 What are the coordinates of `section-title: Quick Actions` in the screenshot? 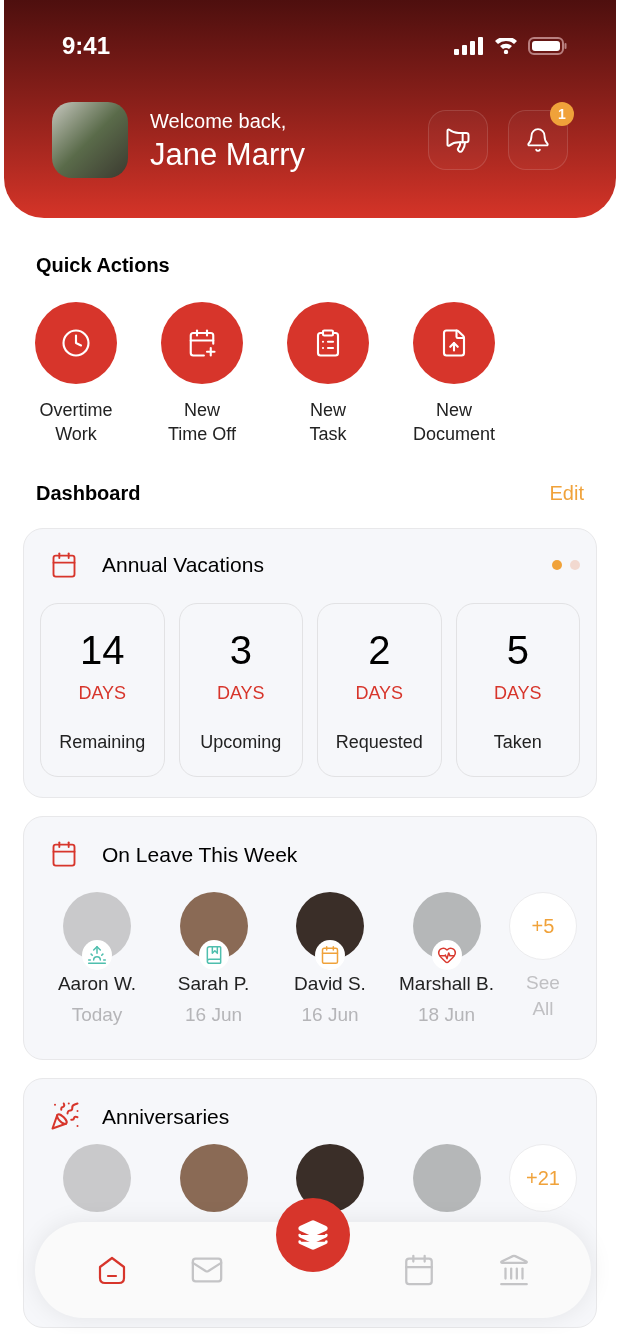 It's located at (103, 265).